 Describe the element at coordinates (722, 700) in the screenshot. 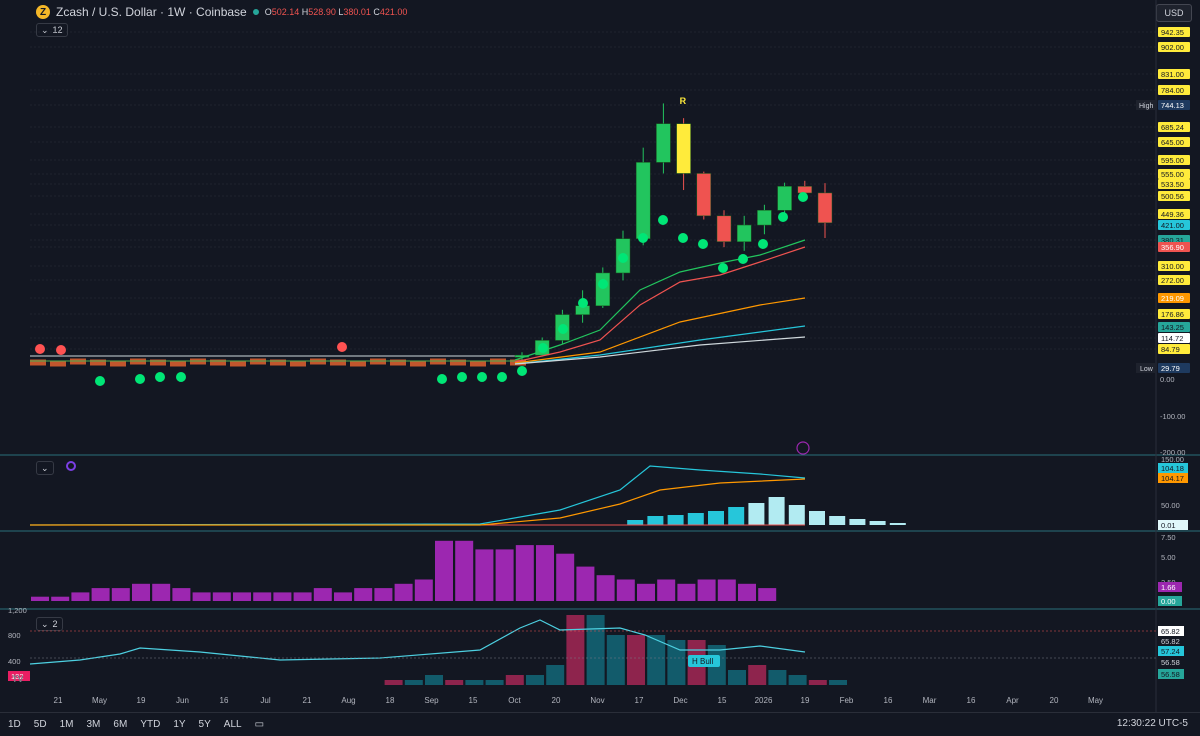

I see `time-axis-label: 15` at that location.